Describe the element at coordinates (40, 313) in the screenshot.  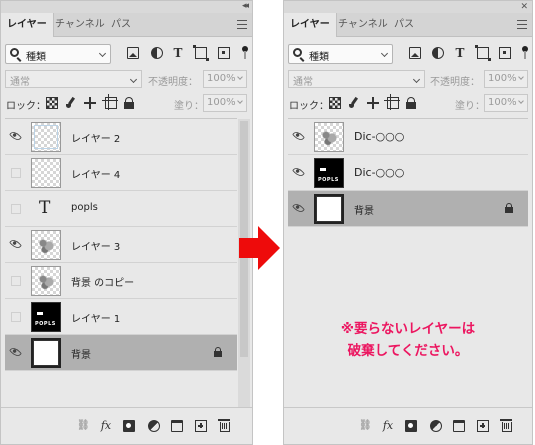
I see `logo-mark-icon` at that location.